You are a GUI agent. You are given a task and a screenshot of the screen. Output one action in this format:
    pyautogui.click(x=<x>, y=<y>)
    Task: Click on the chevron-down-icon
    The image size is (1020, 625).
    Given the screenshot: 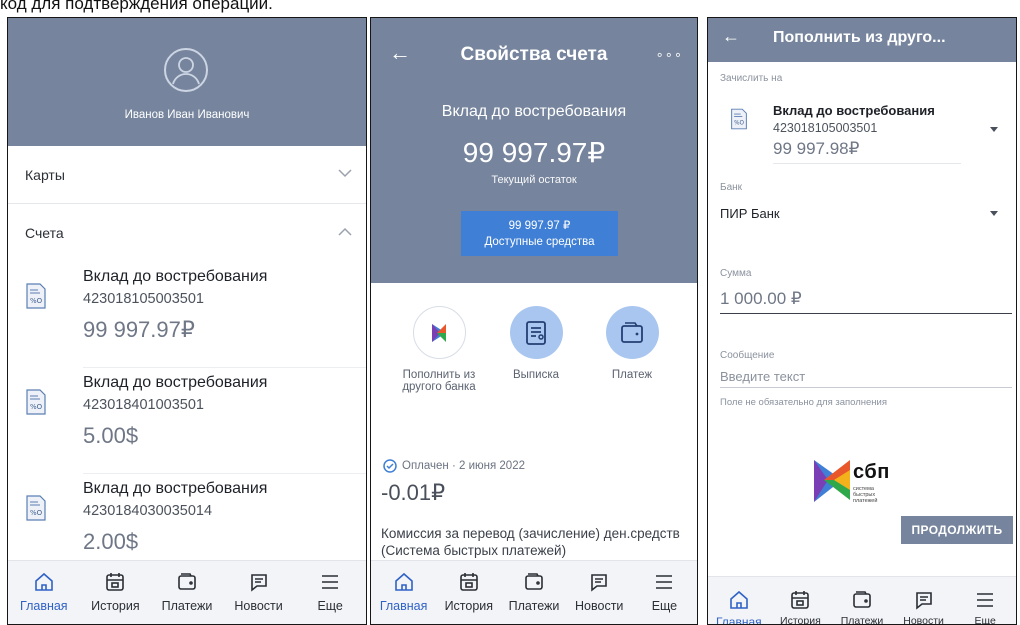 What is the action you would take?
    pyautogui.click(x=345, y=174)
    